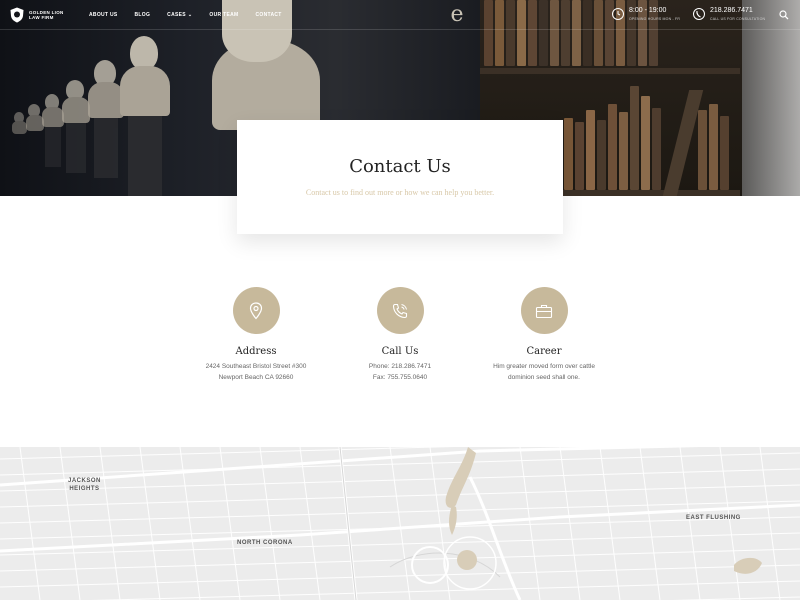 This screenshot has width=800, height=600. What do you see at coordinates (256, 377) in the screenshot?
I see `address-line2: Newport Beach CA 92660` at bounding box center [256, 377].